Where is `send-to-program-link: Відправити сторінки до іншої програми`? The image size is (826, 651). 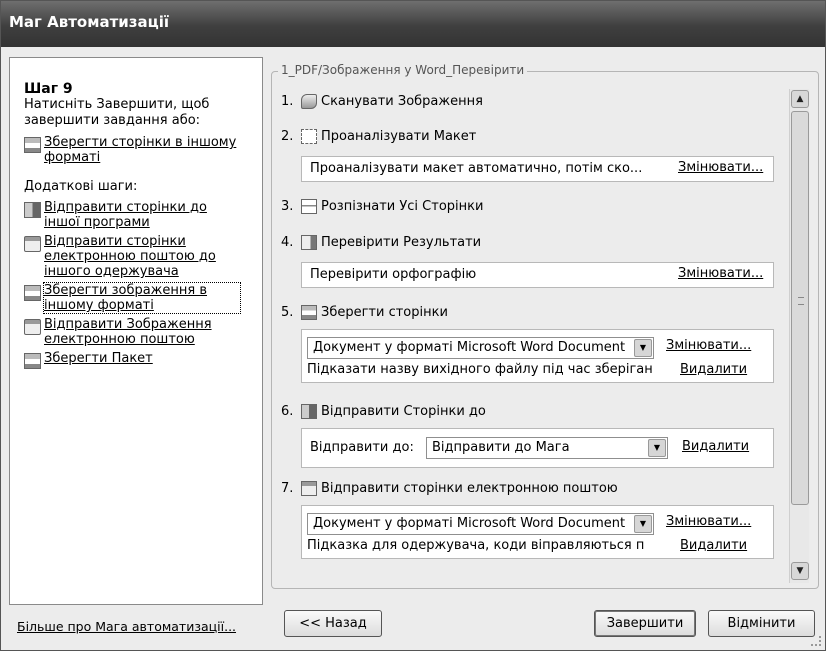 send-to-program-link: Відправити сторінки до іншої програми is located at coordinates (143, 215).